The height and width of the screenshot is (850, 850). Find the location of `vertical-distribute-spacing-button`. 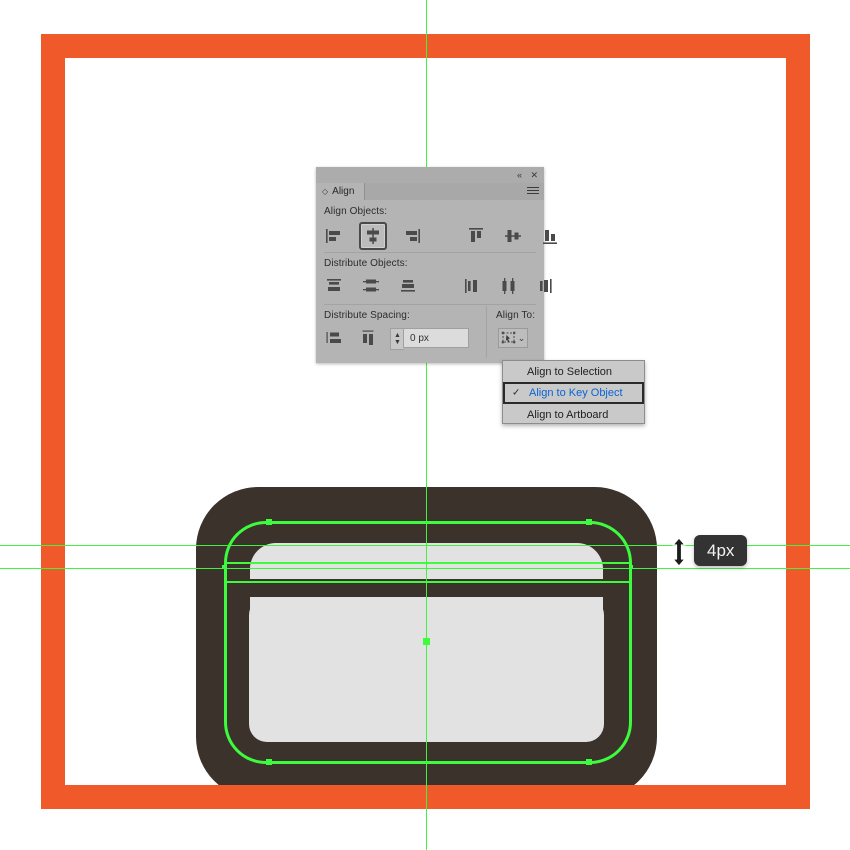

vertical-distribute-spacing-button is located at coordinates (334, 338).